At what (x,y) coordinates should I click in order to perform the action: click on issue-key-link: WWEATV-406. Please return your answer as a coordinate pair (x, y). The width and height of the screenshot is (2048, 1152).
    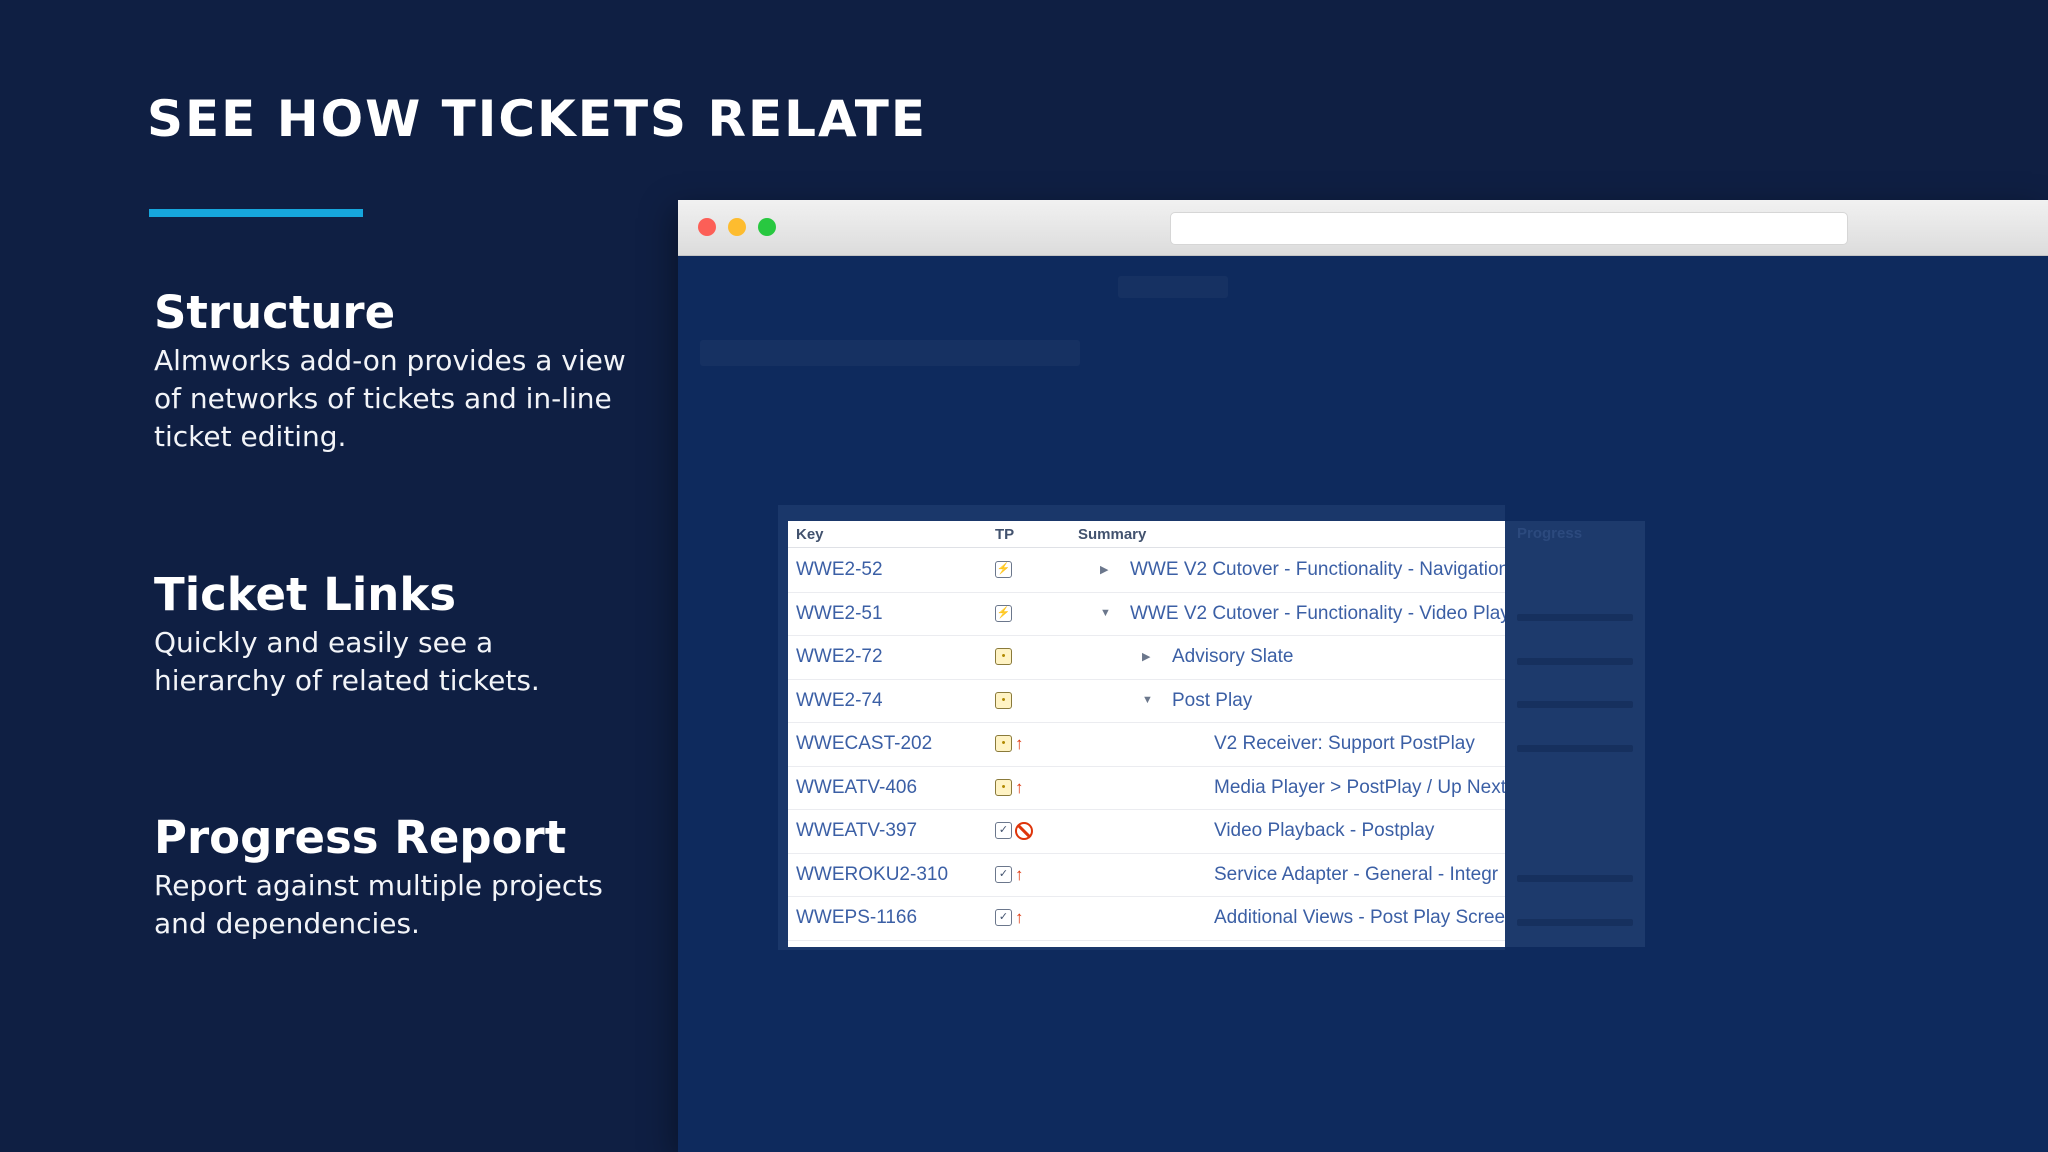
    Looking at the image, I should click on (856, 788).